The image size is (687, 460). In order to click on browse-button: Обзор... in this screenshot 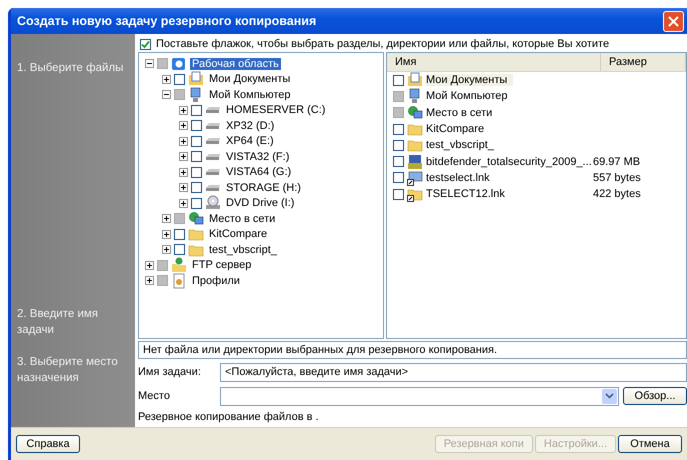, I will do `click(655, 396)`.